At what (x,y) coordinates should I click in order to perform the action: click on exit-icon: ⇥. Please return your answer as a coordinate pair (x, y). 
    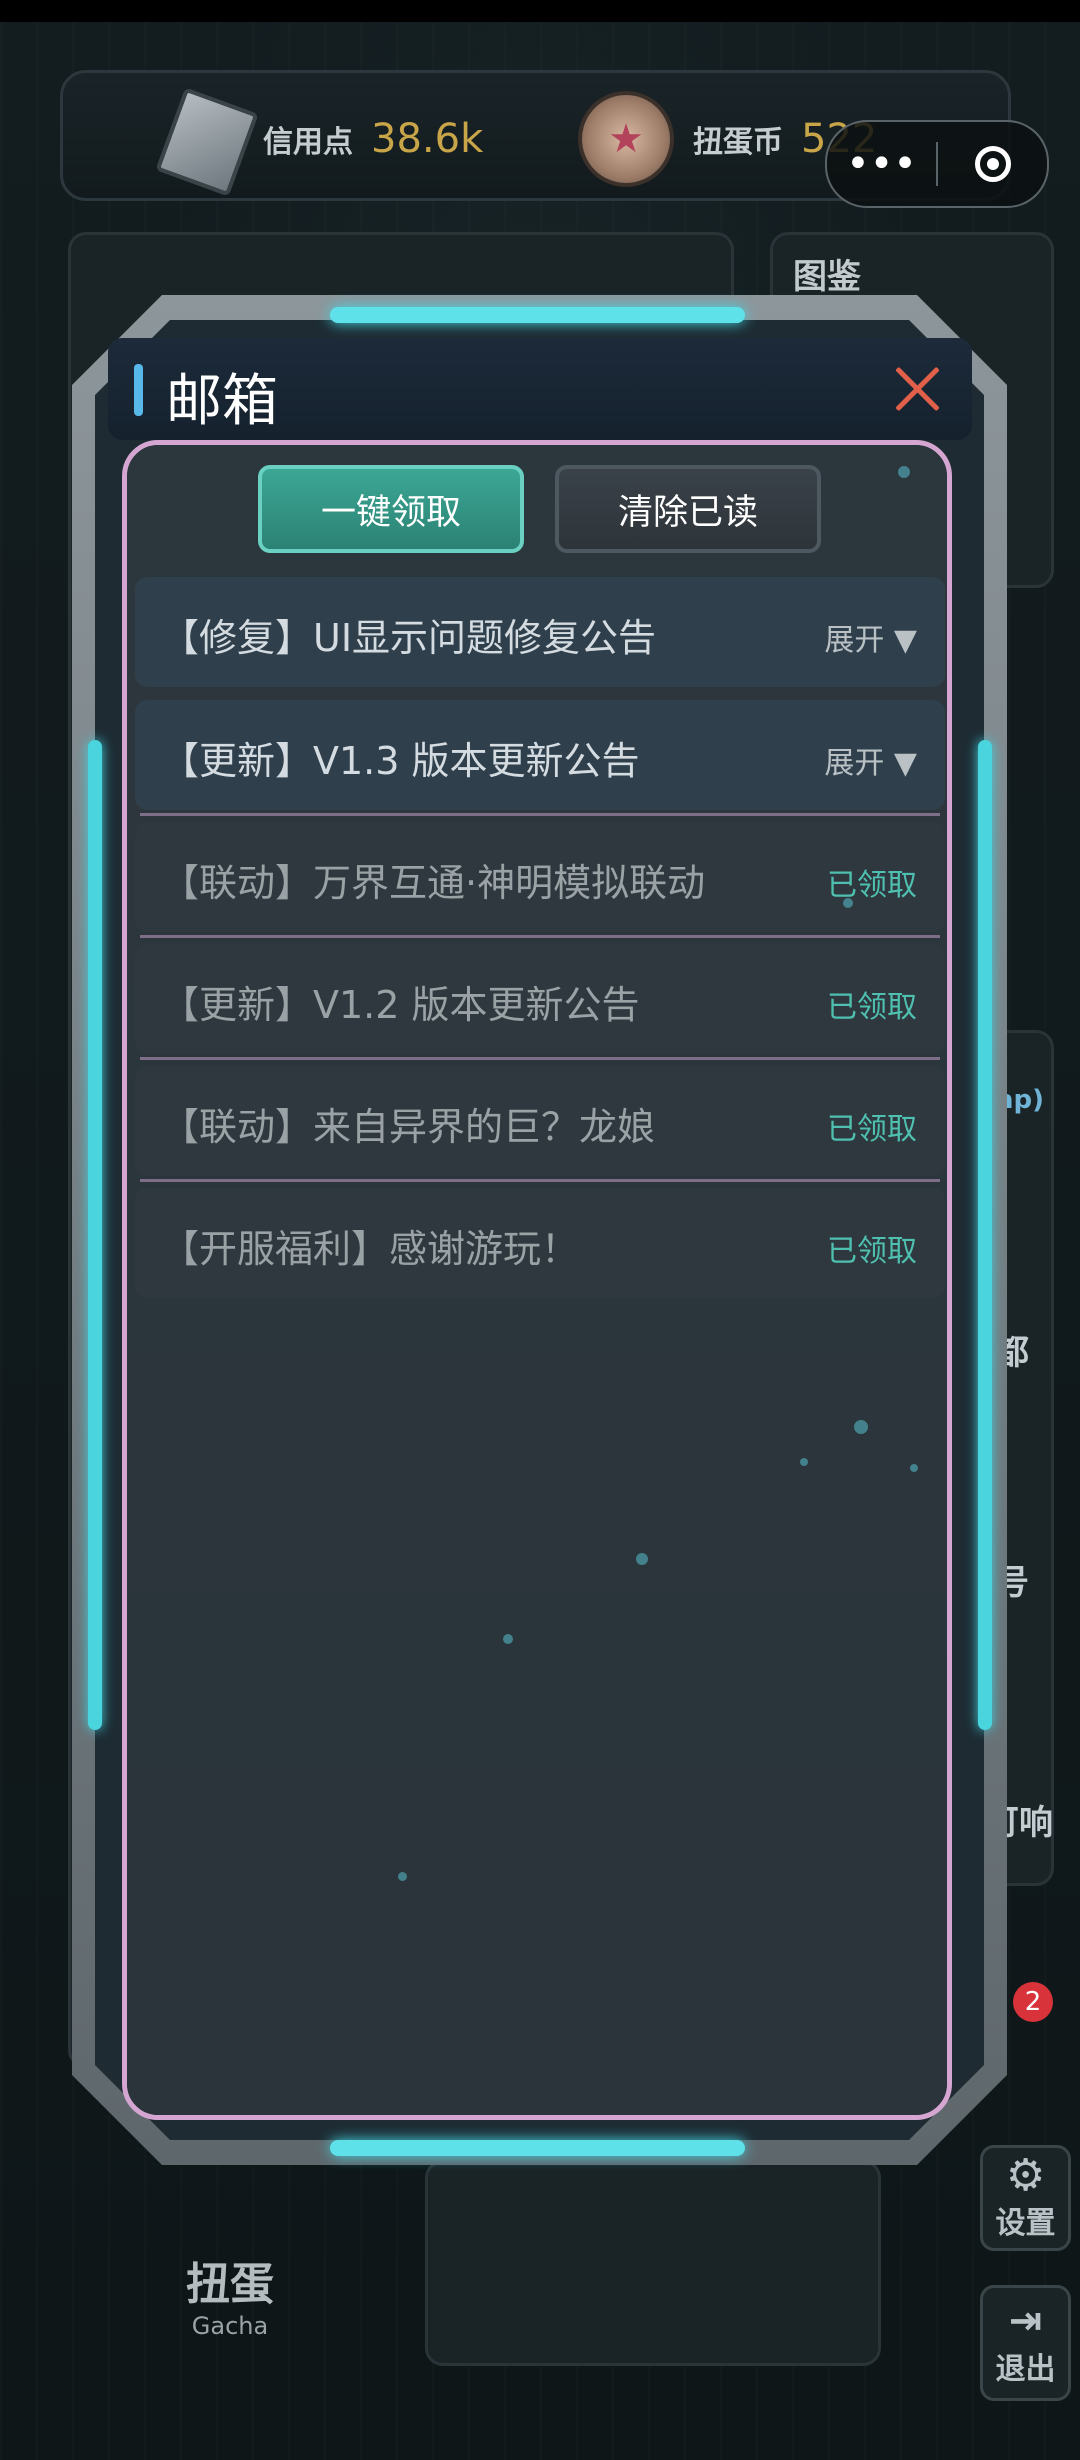
    Looking at the image, I should click on (1025, 2321).